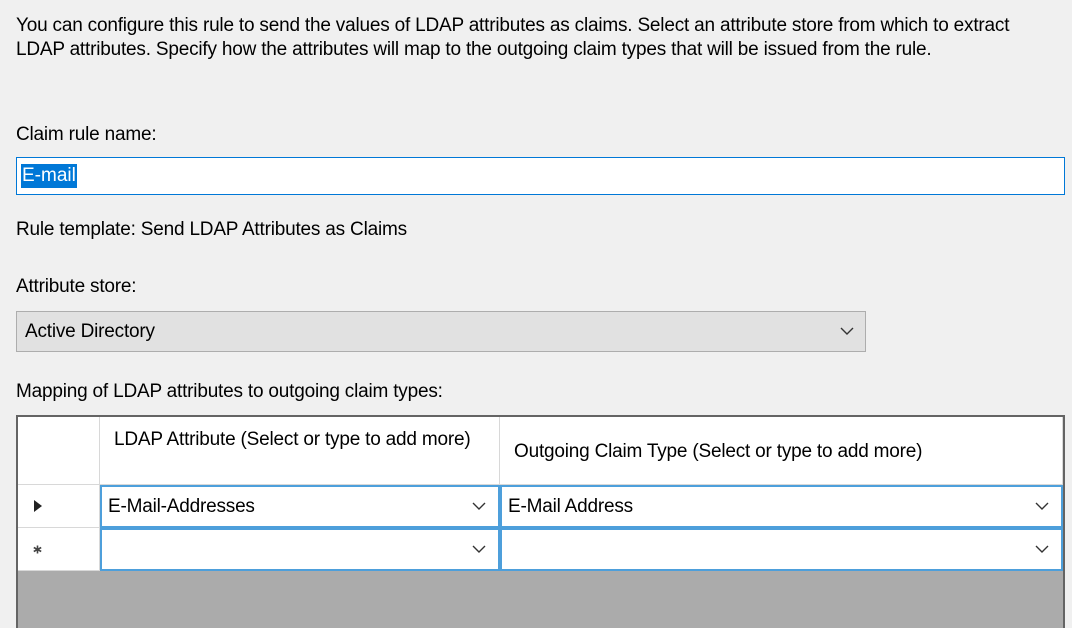 Image resolution: width=1072 pixels, height=628 pixels. I want to click on attribute-store-value: Active Directory, so click(90, 331).